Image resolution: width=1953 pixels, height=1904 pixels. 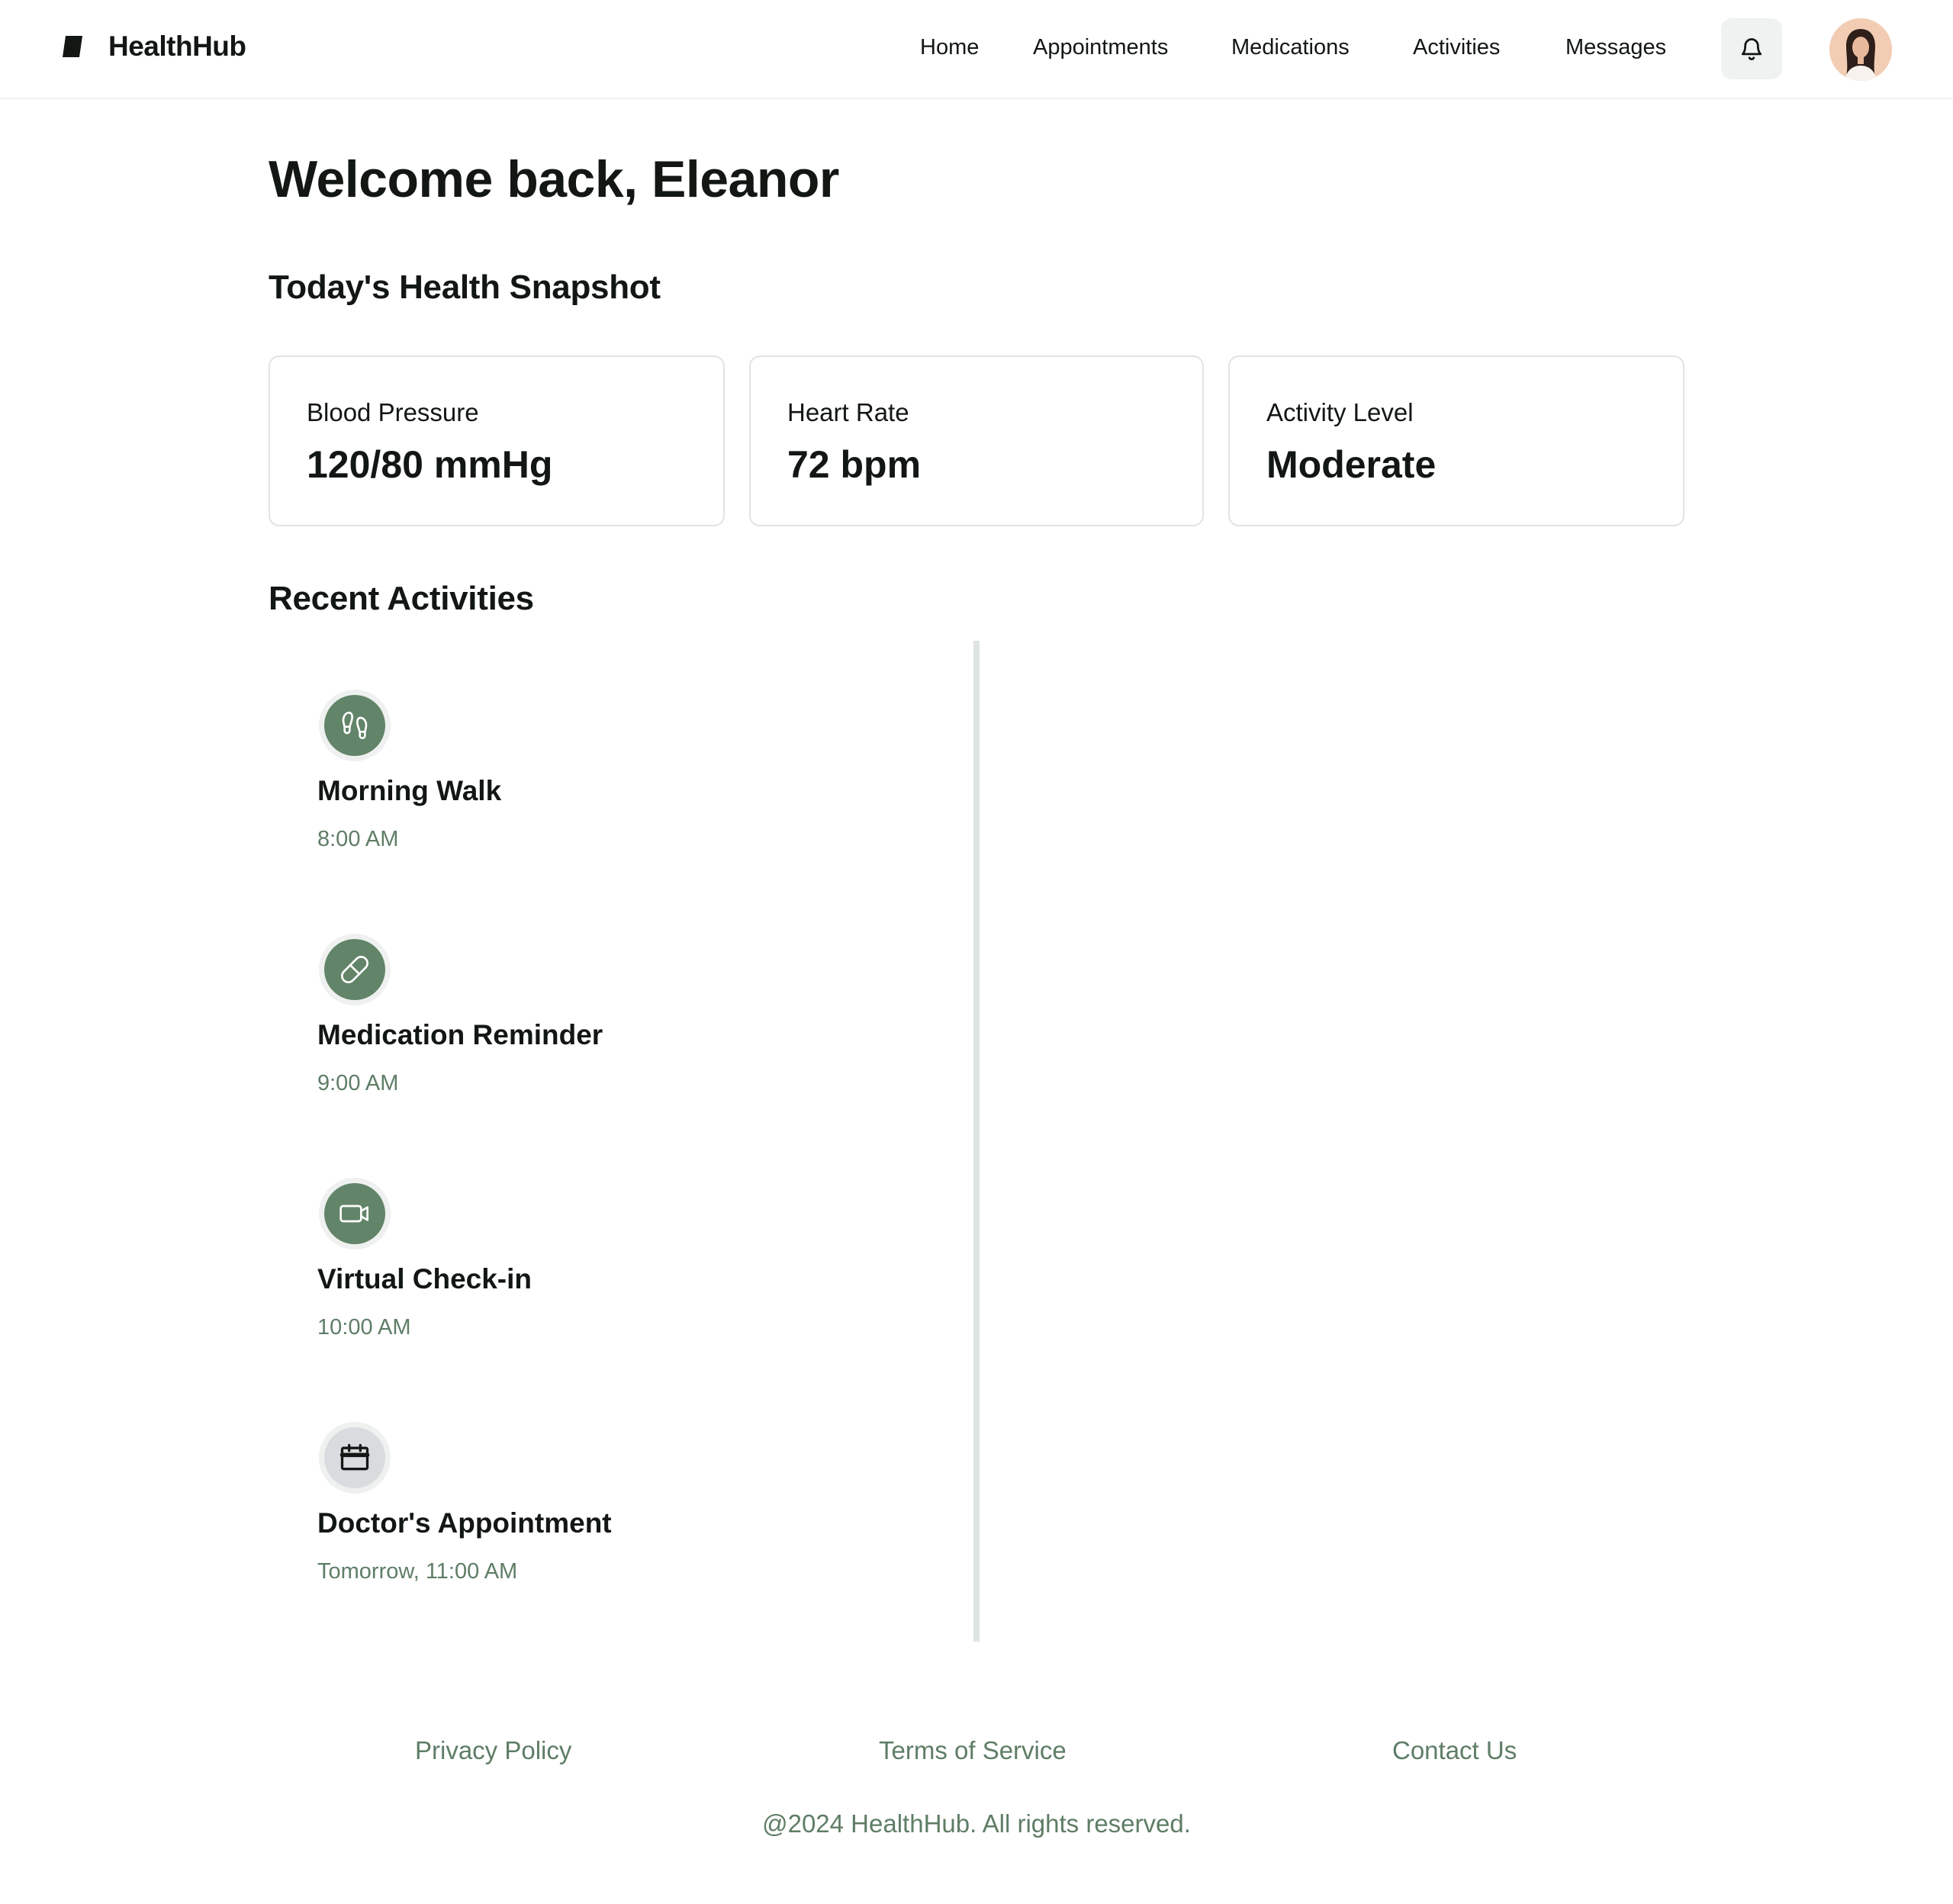 I want to click on card-value: 72 bpm, so click(x=855, y=464).